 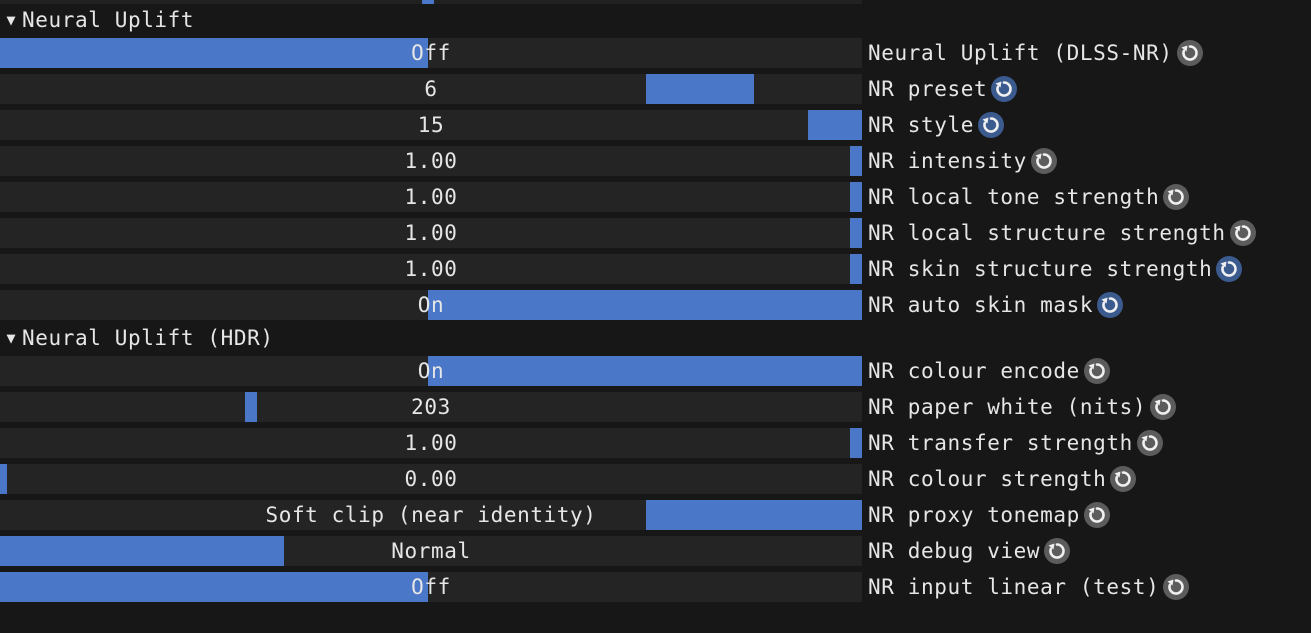 I want to click on setting-row-nr-paper-white-nits: 203 NR paper white (nits), so click(x=655, y=407).